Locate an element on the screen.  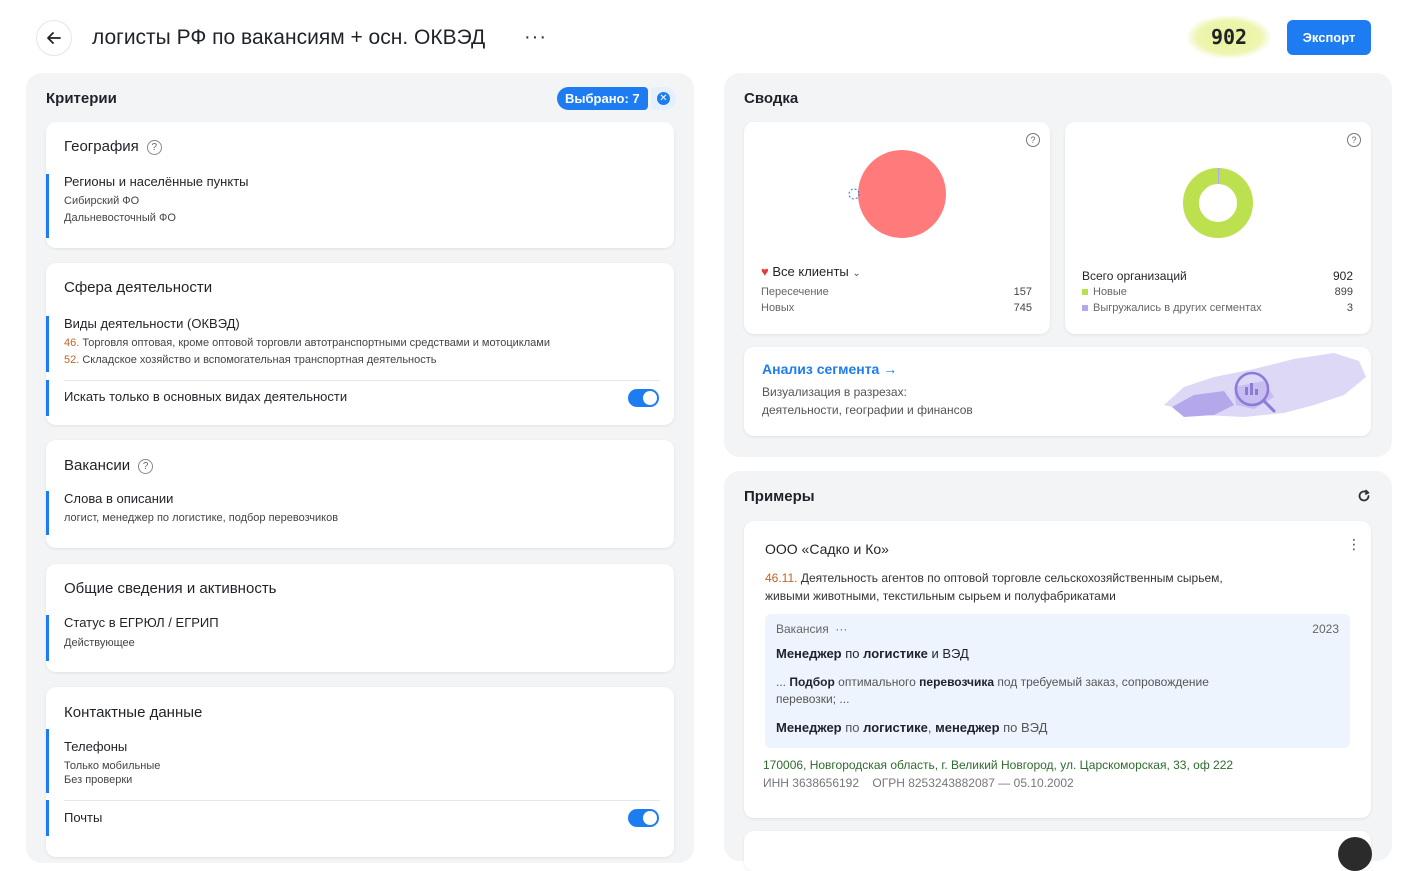
back-button is located at coordinates (54, 38).